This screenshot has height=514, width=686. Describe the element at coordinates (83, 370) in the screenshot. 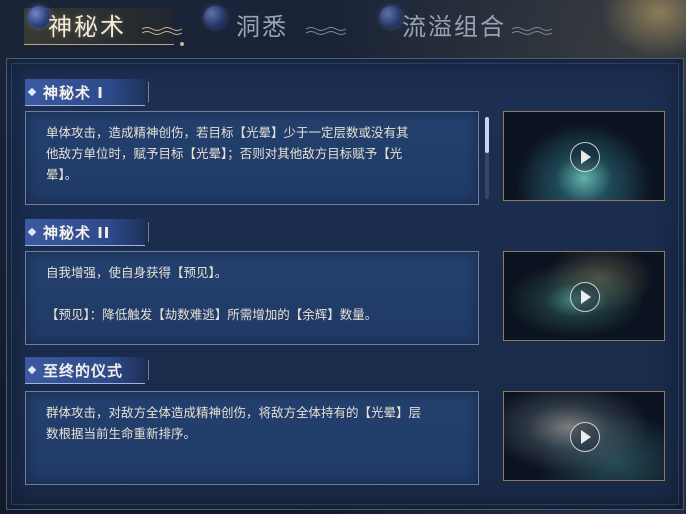

I see `skill-title: 至终的仪式` at that location.